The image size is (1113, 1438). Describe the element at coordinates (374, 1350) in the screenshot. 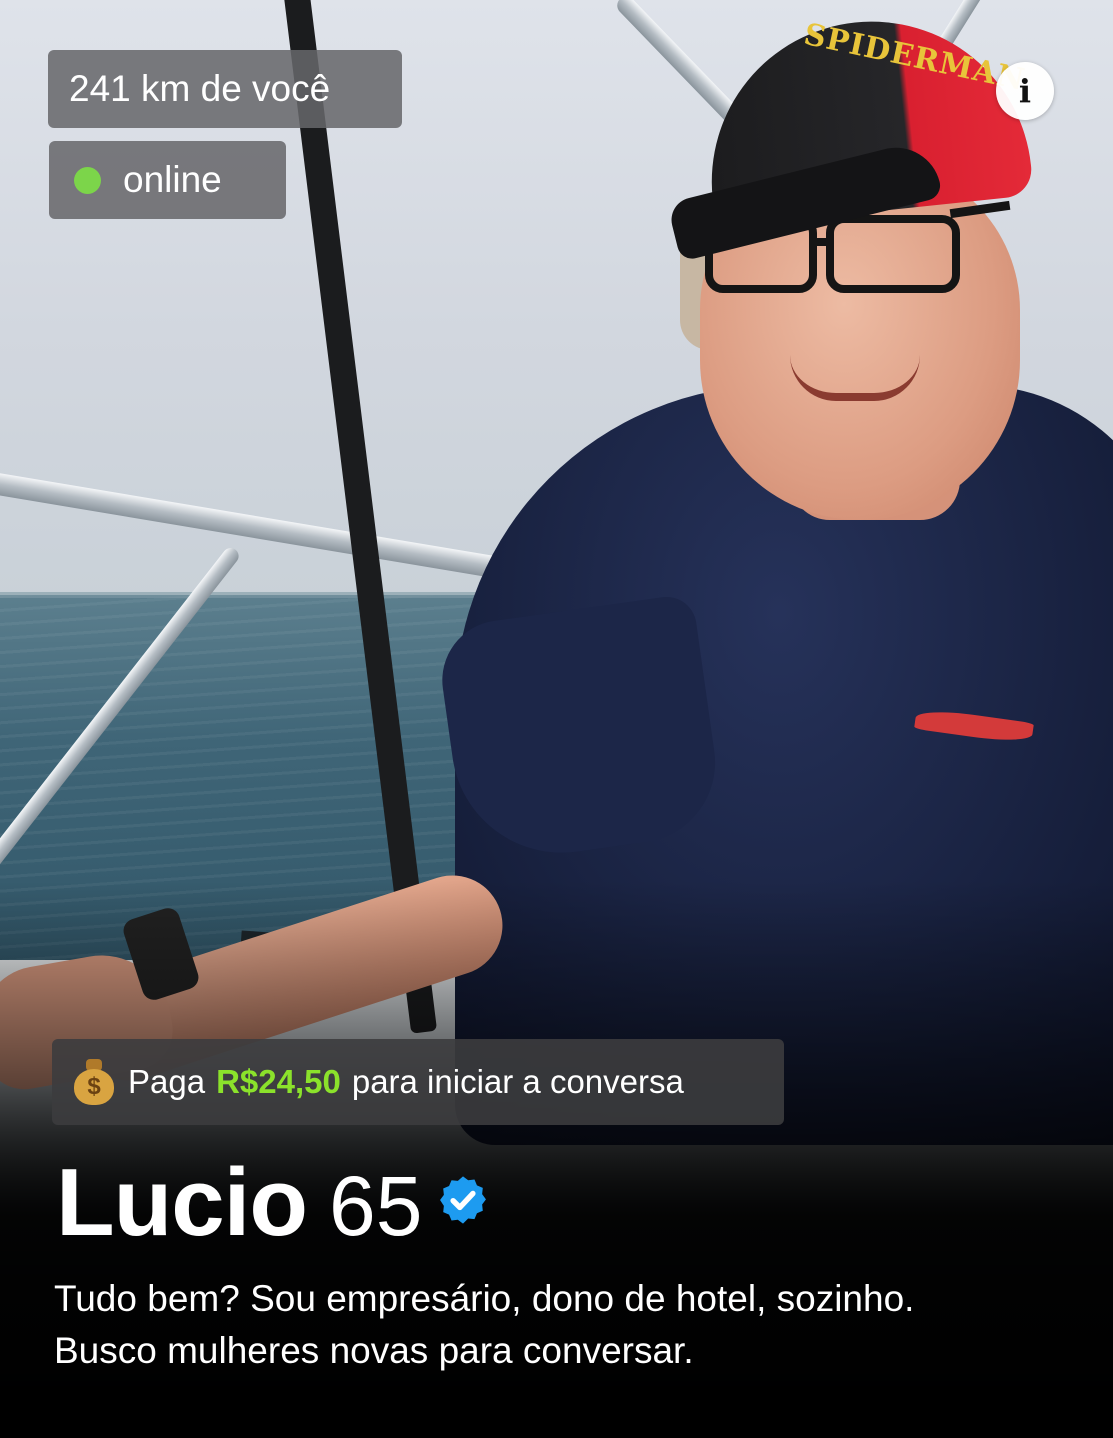

I see `bio-line: Busco mulheres novas para conversar.` at that location.